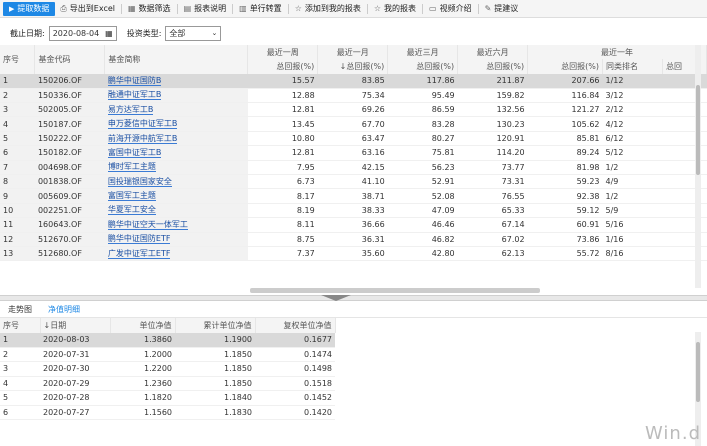 The image size is (707, 446). Describe the element at coordinates (69, 124) in the screenshot. I see `cell-code: 150187.OF` at that location.